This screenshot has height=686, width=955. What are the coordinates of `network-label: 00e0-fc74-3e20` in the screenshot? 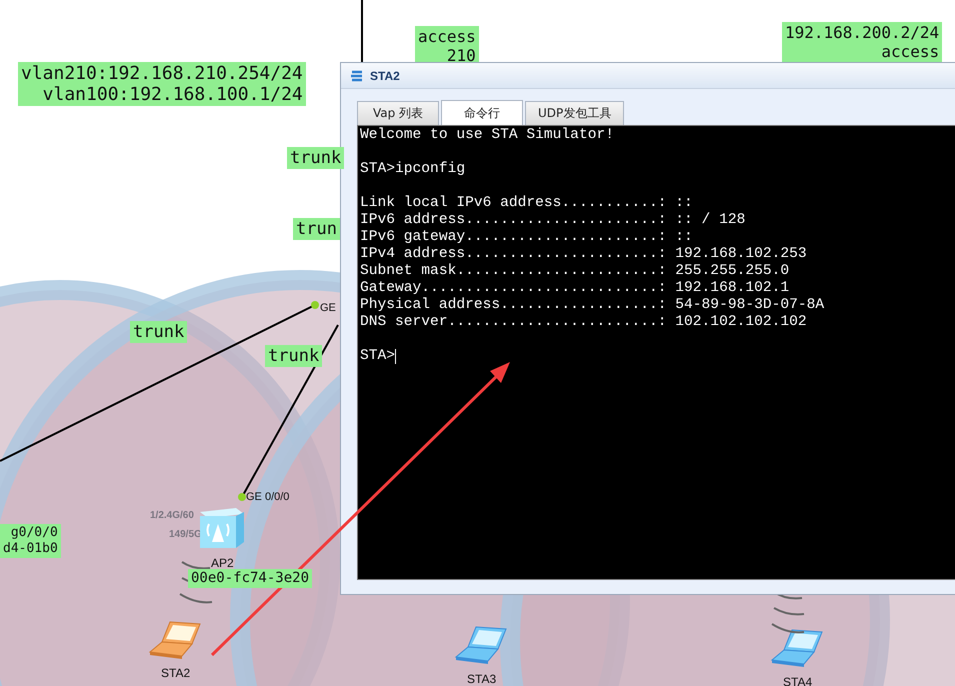 It's located at (250, 578).